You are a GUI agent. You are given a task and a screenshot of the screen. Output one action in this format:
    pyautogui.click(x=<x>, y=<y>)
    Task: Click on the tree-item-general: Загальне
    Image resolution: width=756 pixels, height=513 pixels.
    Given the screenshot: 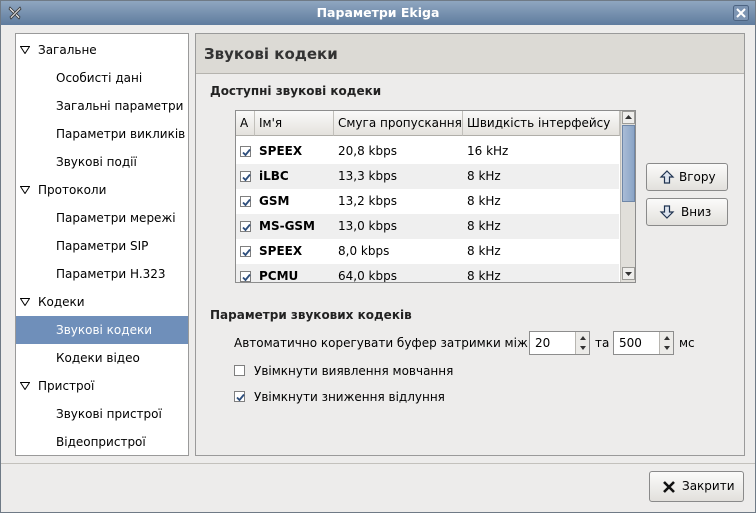 What is the action you would take?
    pyautogui.click(x=102, y=50)
    